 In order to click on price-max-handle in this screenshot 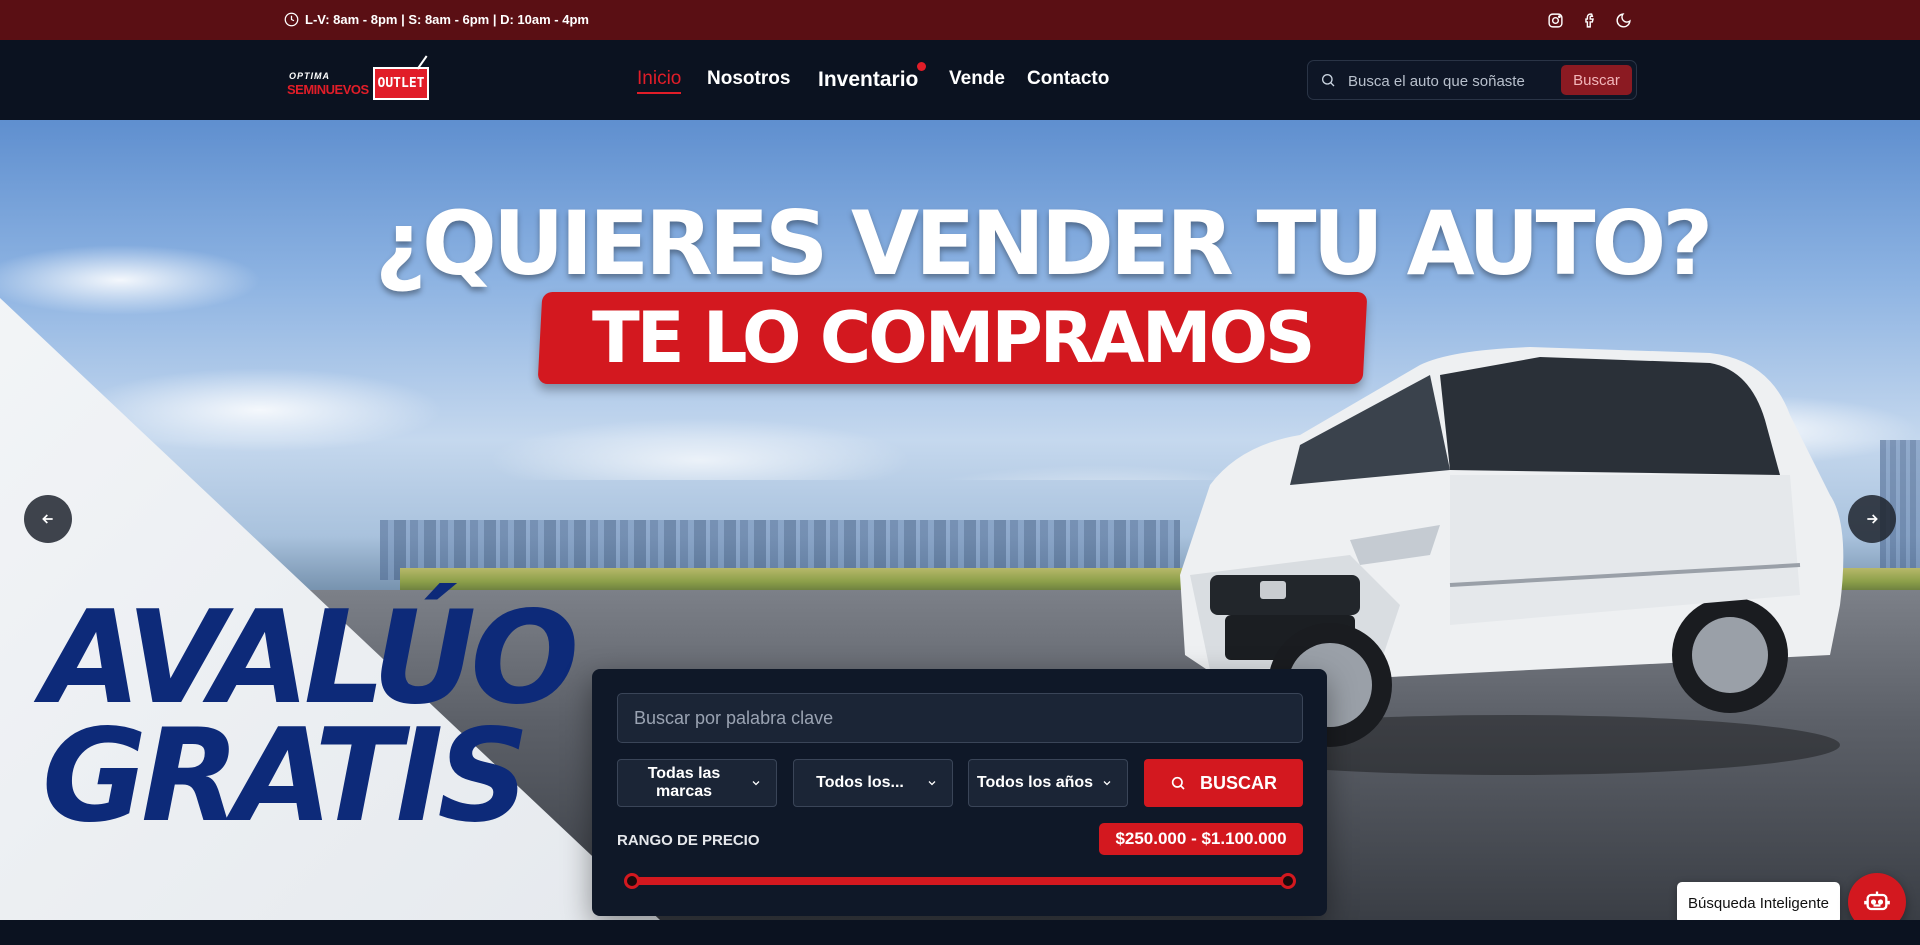, I will do `click(1288, 881)`.